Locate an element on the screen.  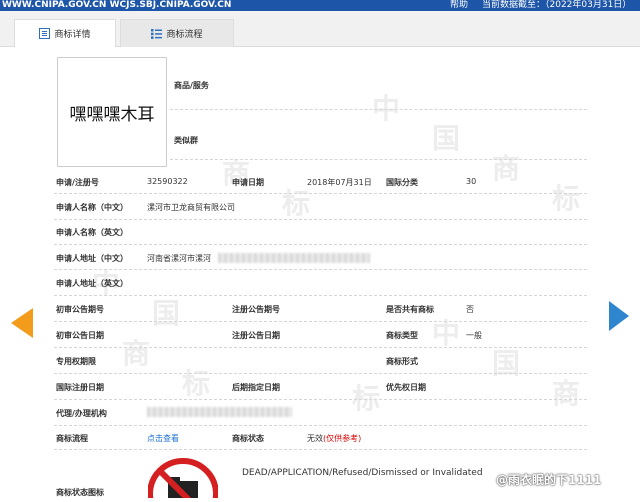
previous-arrow-icon is located at coordinates (22, 323).